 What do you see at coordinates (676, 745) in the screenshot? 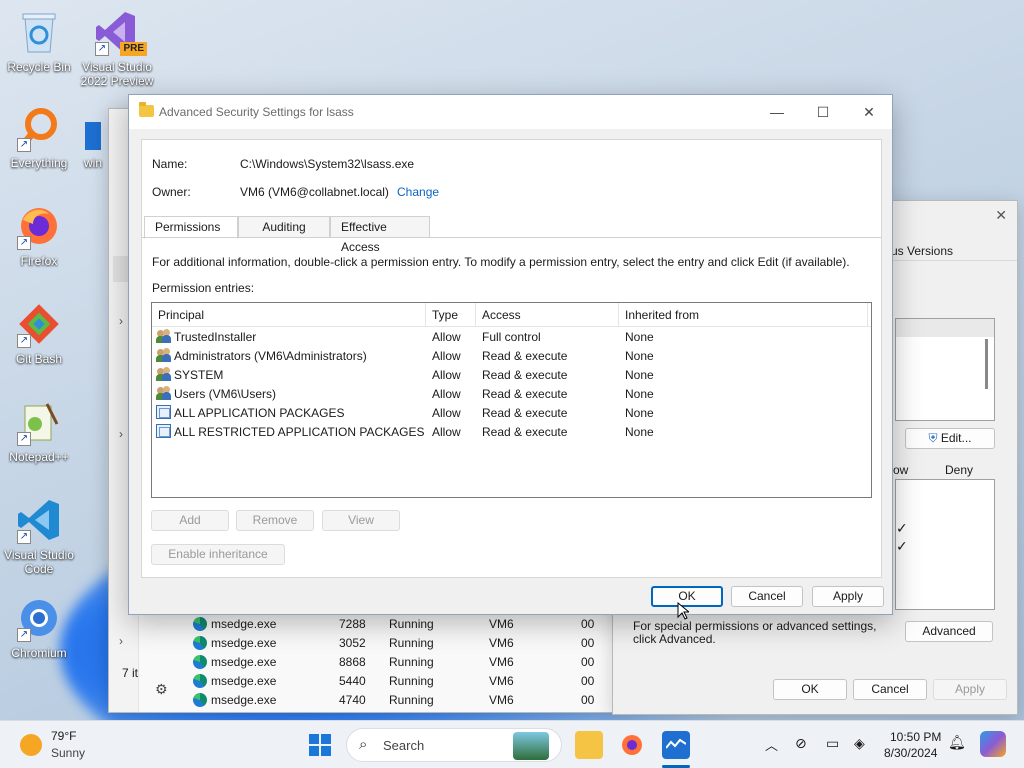
I see `task-manager-taskbar-icon` at bounding box center [676, 745].